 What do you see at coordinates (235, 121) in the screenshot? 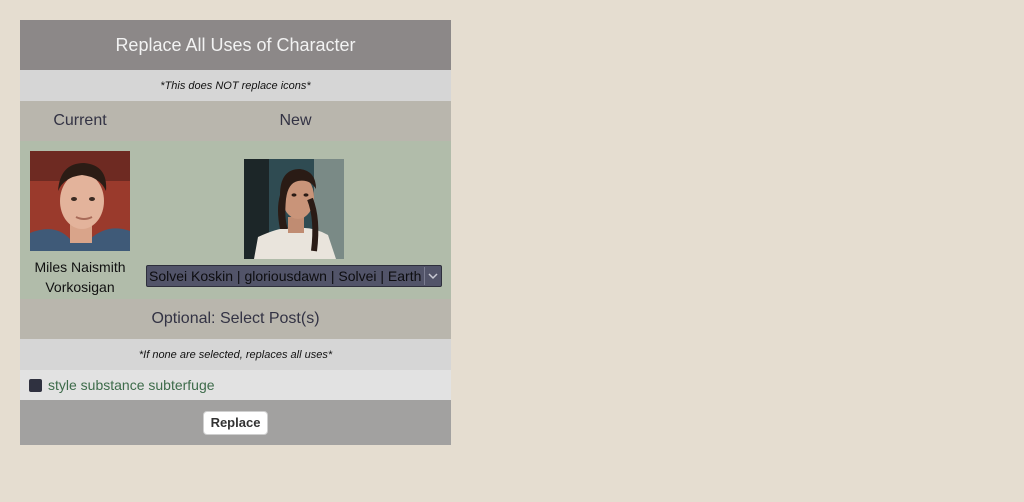
I see `column-headers: Current New` at bounding box center [235, 121].